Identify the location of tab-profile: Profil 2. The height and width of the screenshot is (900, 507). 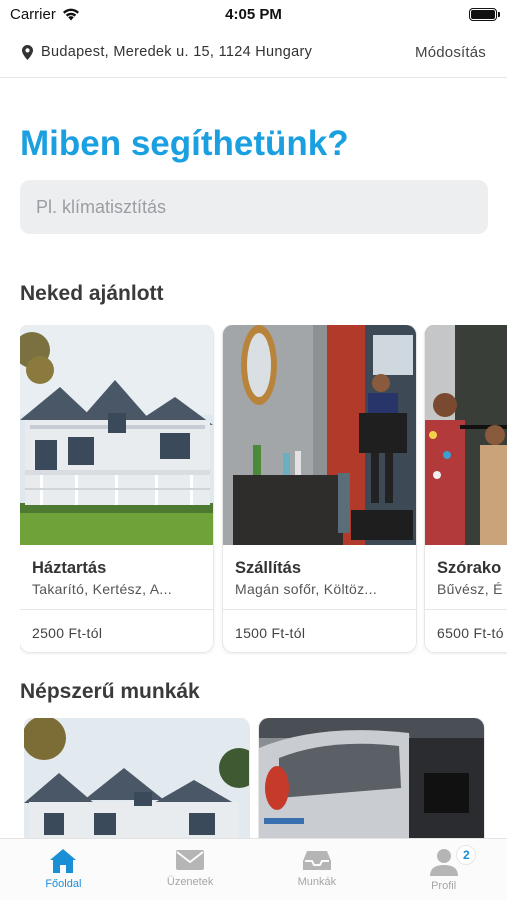
(443, 869).